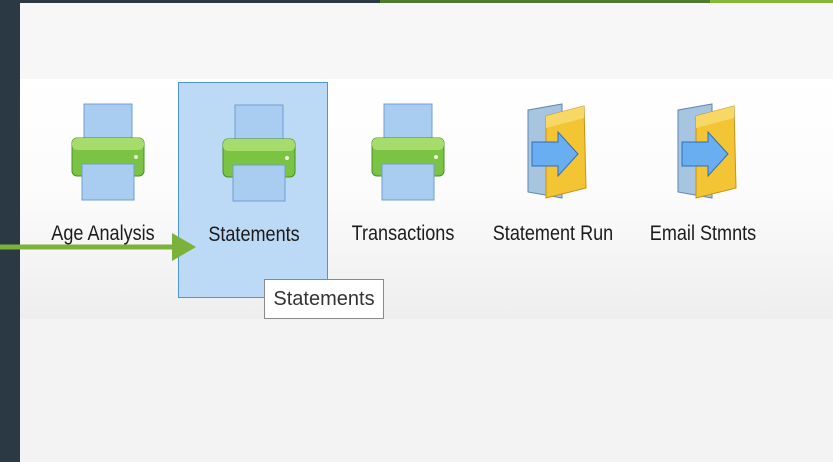 This screenshot has height=462, width=833. I want to click on statement-run-button: Statement Run, so click(553, 190).